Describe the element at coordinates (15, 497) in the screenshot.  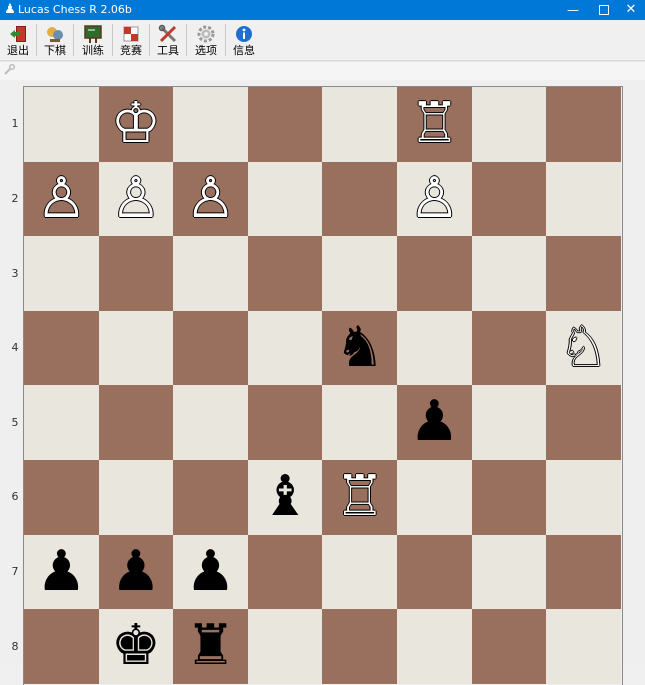
I see `rank-label: 6` at that location.